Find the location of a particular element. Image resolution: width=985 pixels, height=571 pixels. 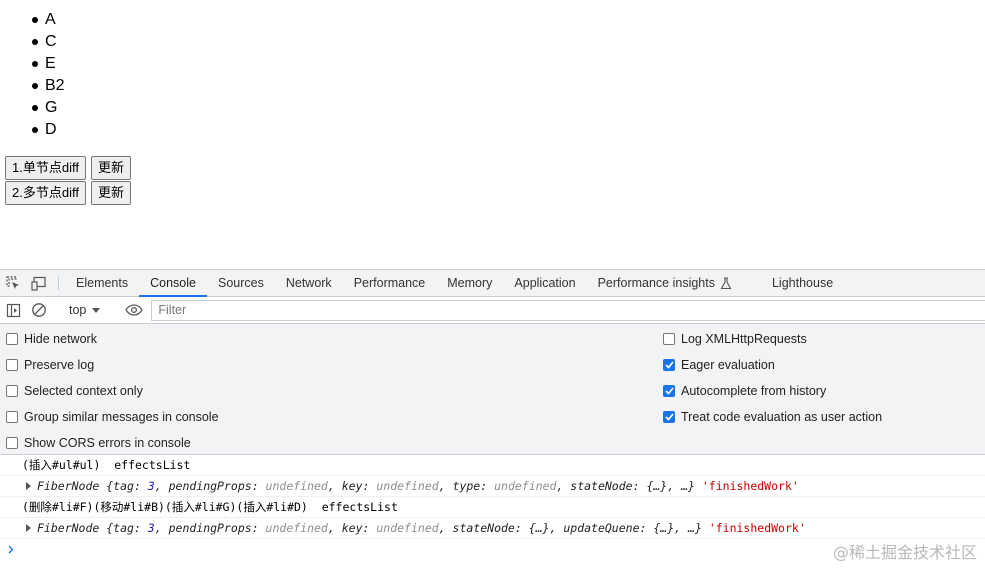

eager-evaluation-checkbox is located at coordinates (669, 365).